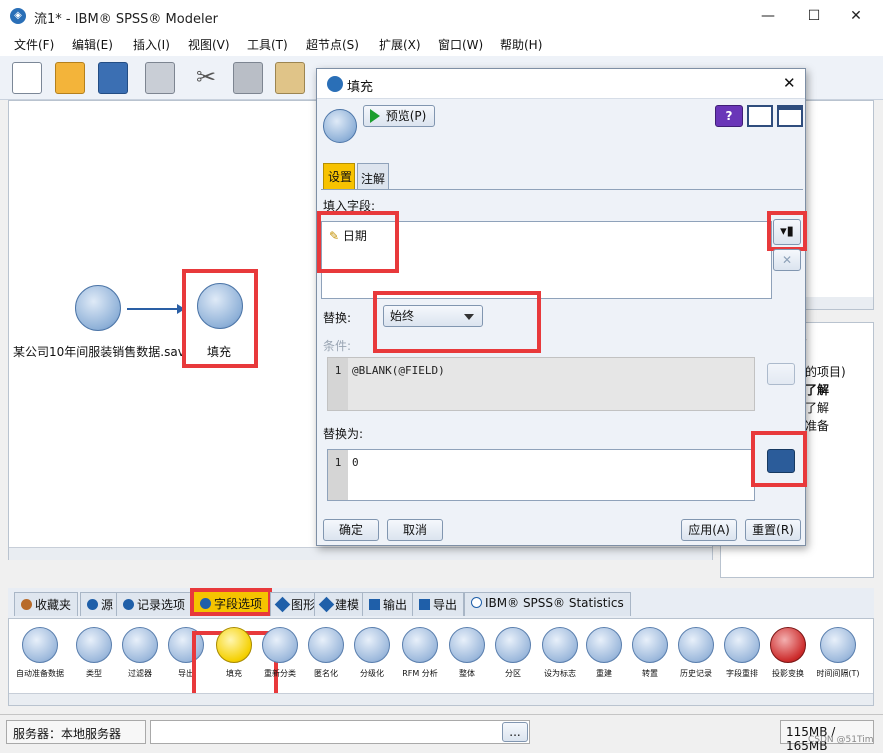  Describe the element at coordinates (438, 604) in the screenshot. I see `palette-tab-export: 导出` at that location.